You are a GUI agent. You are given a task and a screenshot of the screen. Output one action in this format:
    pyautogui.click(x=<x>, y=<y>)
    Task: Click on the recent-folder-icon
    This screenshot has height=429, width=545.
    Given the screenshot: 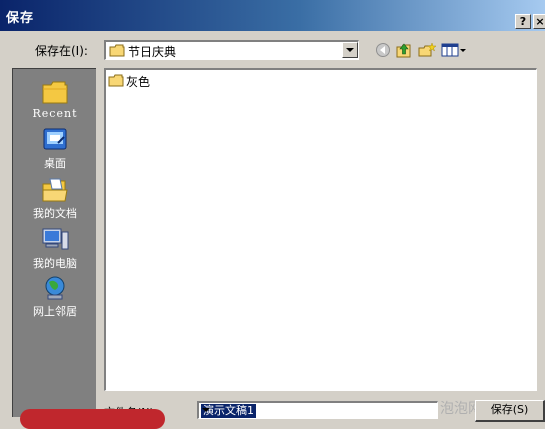 What is the action you would take?
    pyautogui.click(x=55, y=92)
    